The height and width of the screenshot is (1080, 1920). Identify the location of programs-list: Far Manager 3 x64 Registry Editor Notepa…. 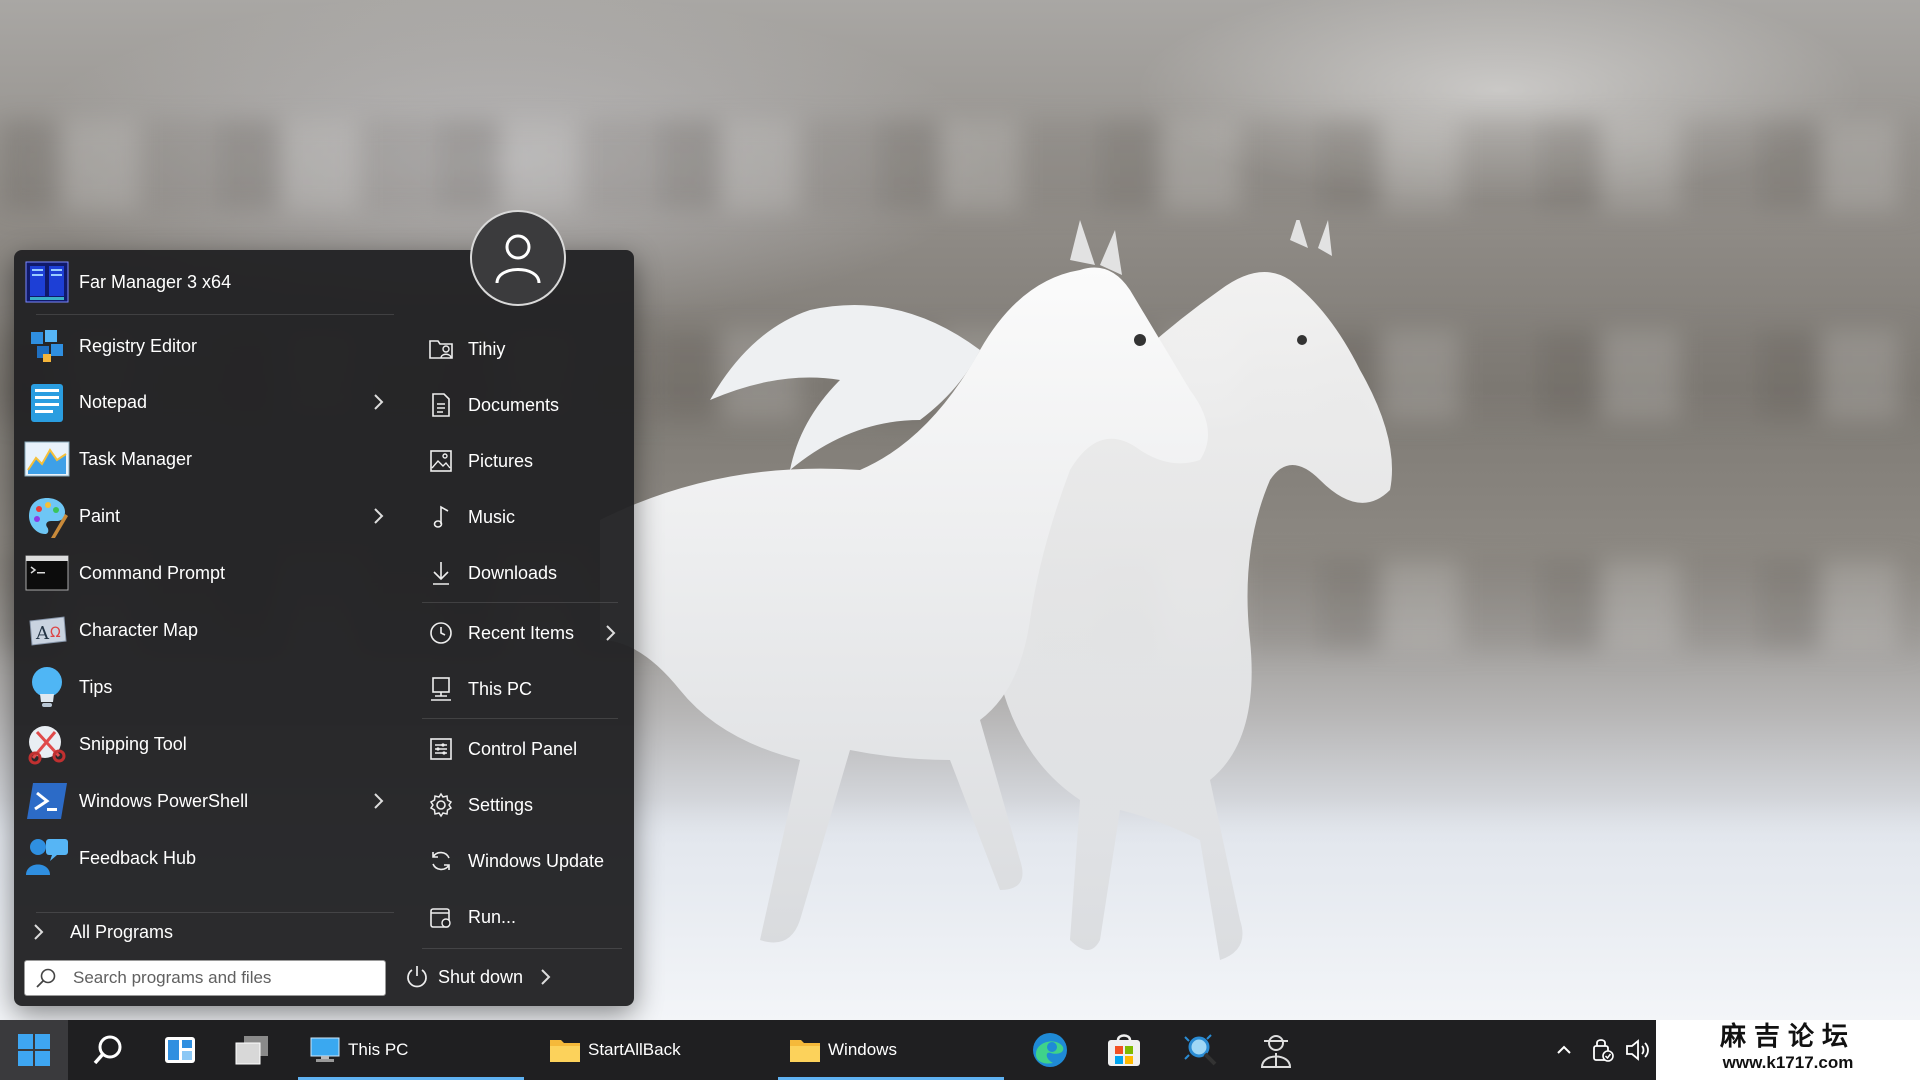
(210, 628).